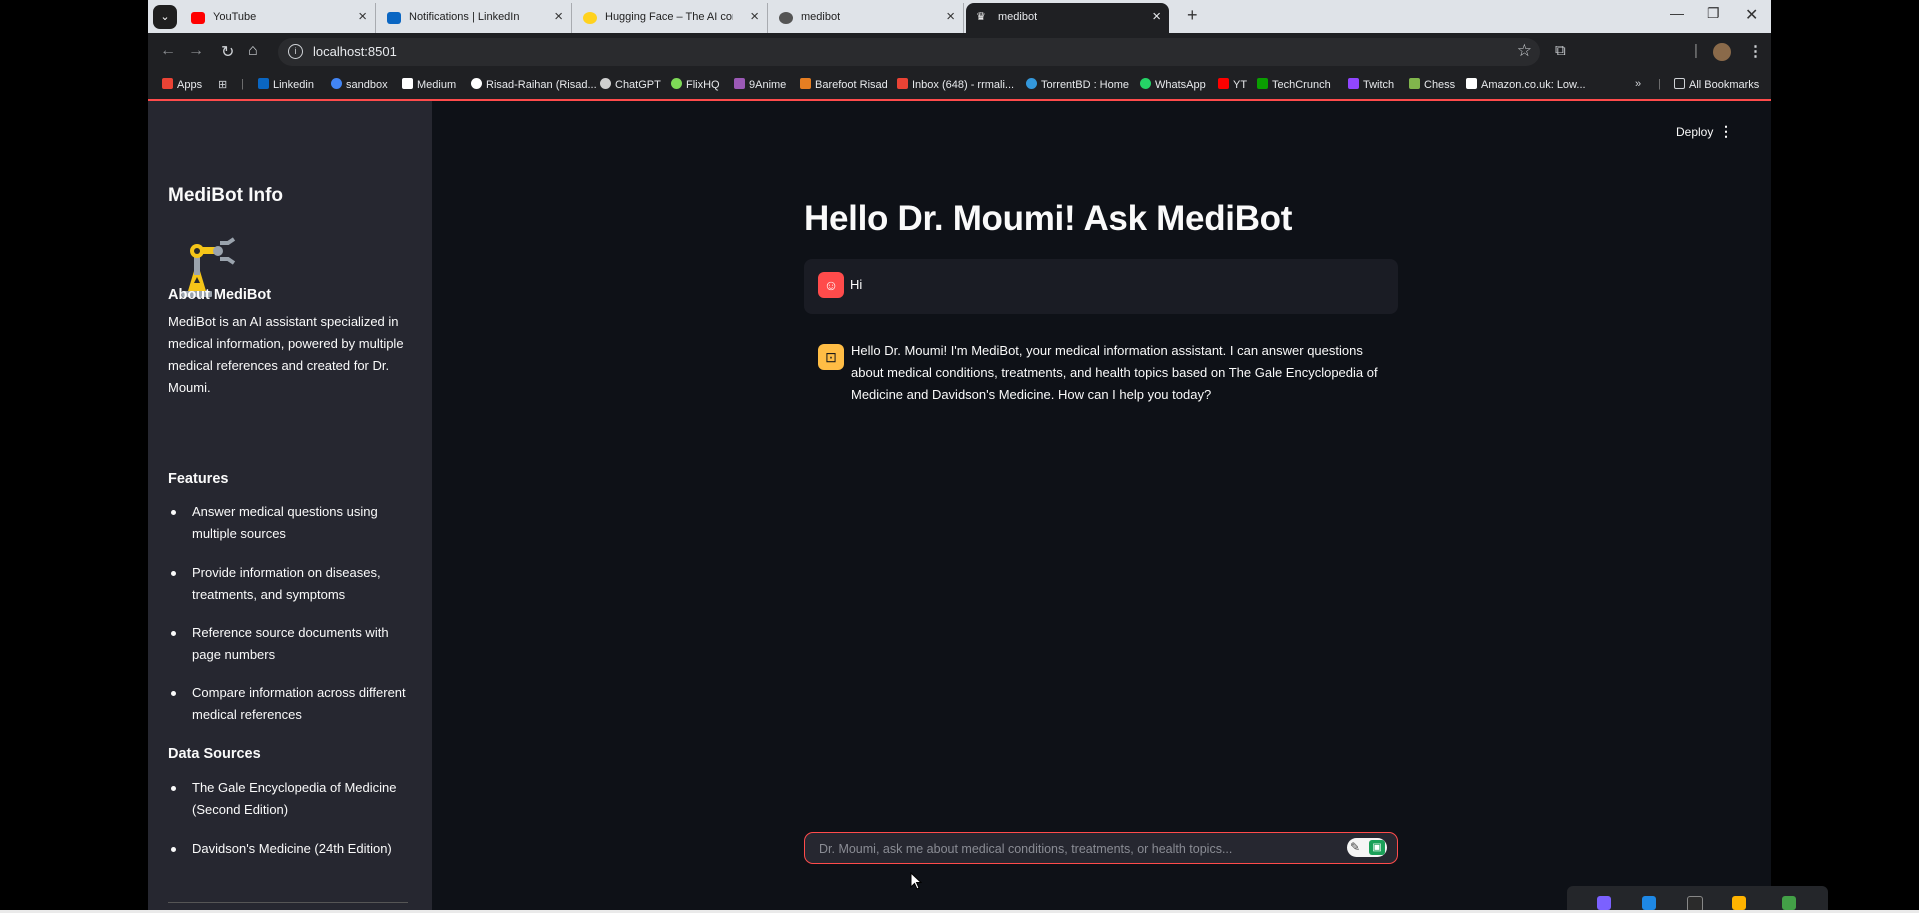 The image size is (1919, 913). I want to click on profile-avatar, so click(1722, 52).